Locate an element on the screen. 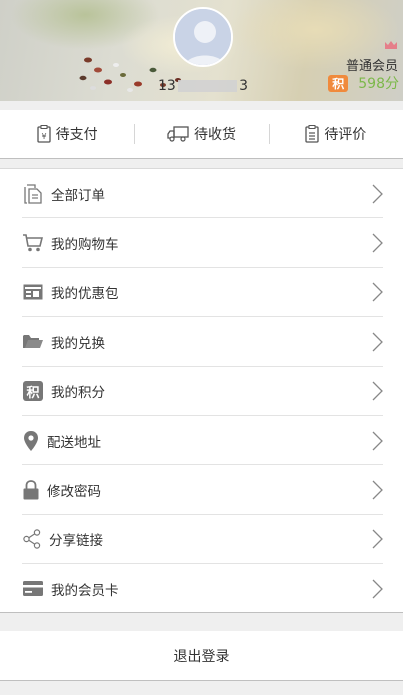 This screenshot has height=695, width=403. card-icon is located at coordinates (33, 589).